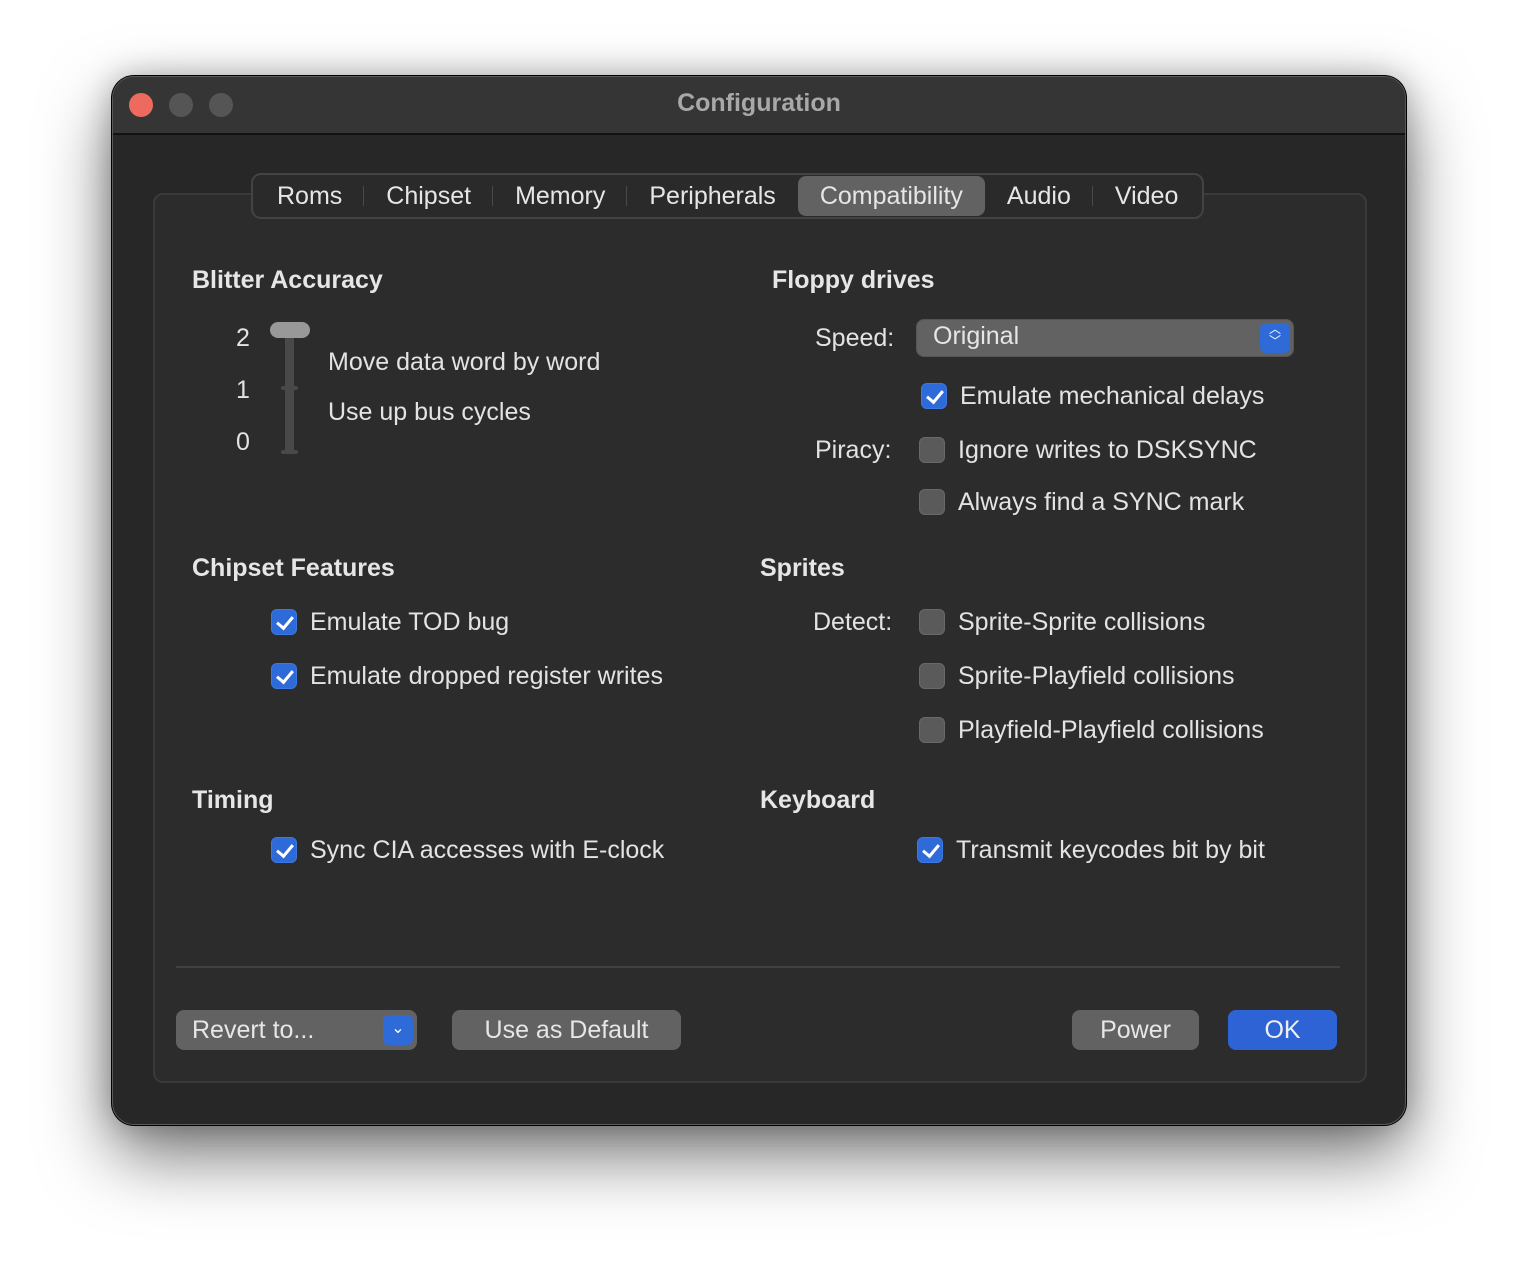 This screenshot has width=1516, height=1272. I want to click on sprite-sprite-label: Sprite-Sprite collisions, so click(1082, 622).